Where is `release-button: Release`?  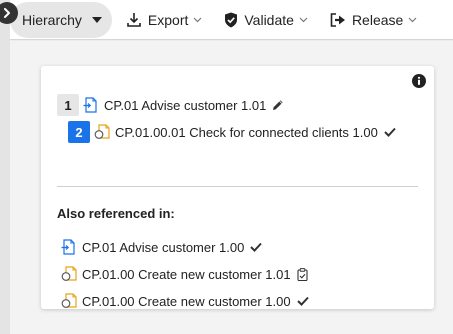 release-button: Release is located at coordinates (373, 20).